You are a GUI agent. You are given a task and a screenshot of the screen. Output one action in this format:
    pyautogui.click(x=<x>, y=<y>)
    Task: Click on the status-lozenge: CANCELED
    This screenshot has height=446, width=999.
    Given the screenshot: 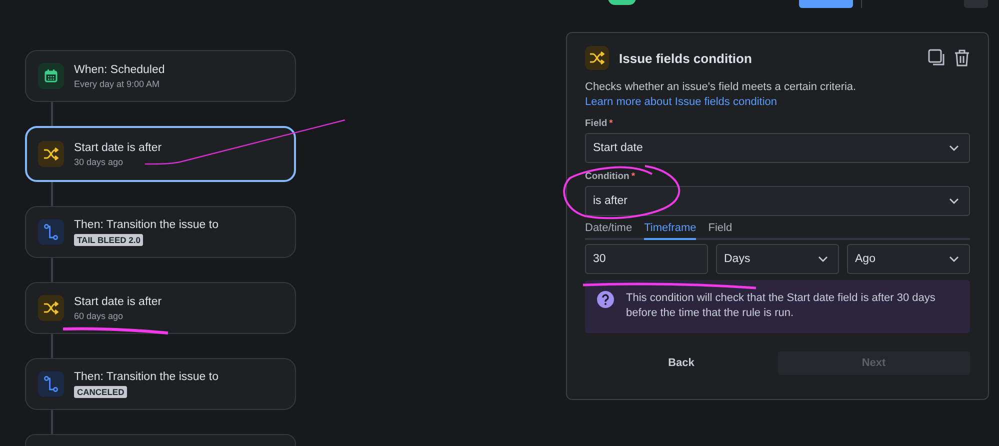 What is the action you would take?
    pyautogui.click(x=101, y=392)
    